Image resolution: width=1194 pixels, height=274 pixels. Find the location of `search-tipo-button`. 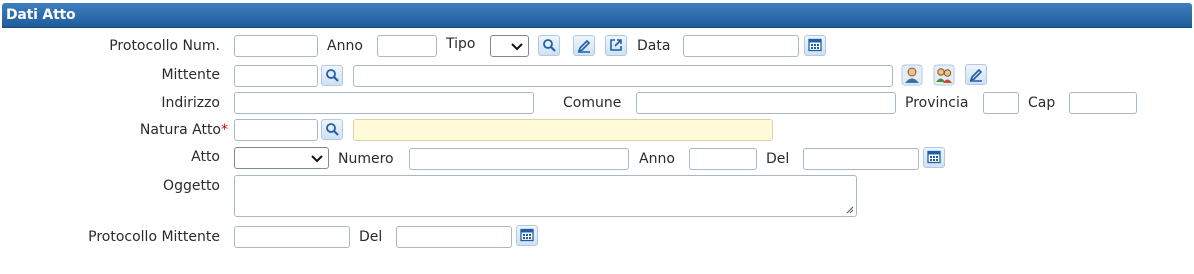

search-tipo-button is located at coordinates (549, 45).